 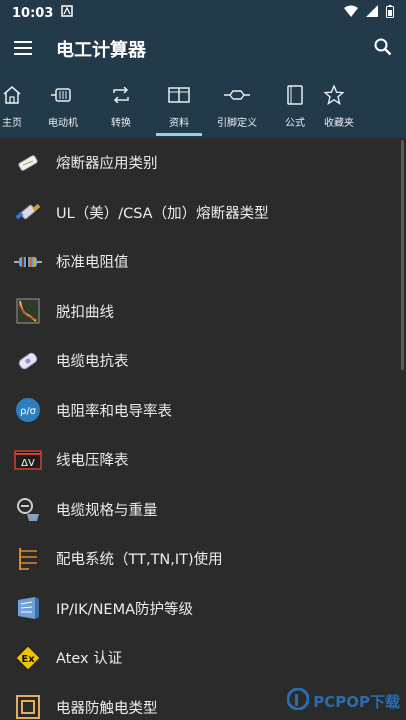 I want to click on status-bar: 10:03, so click(x=203, y=13).